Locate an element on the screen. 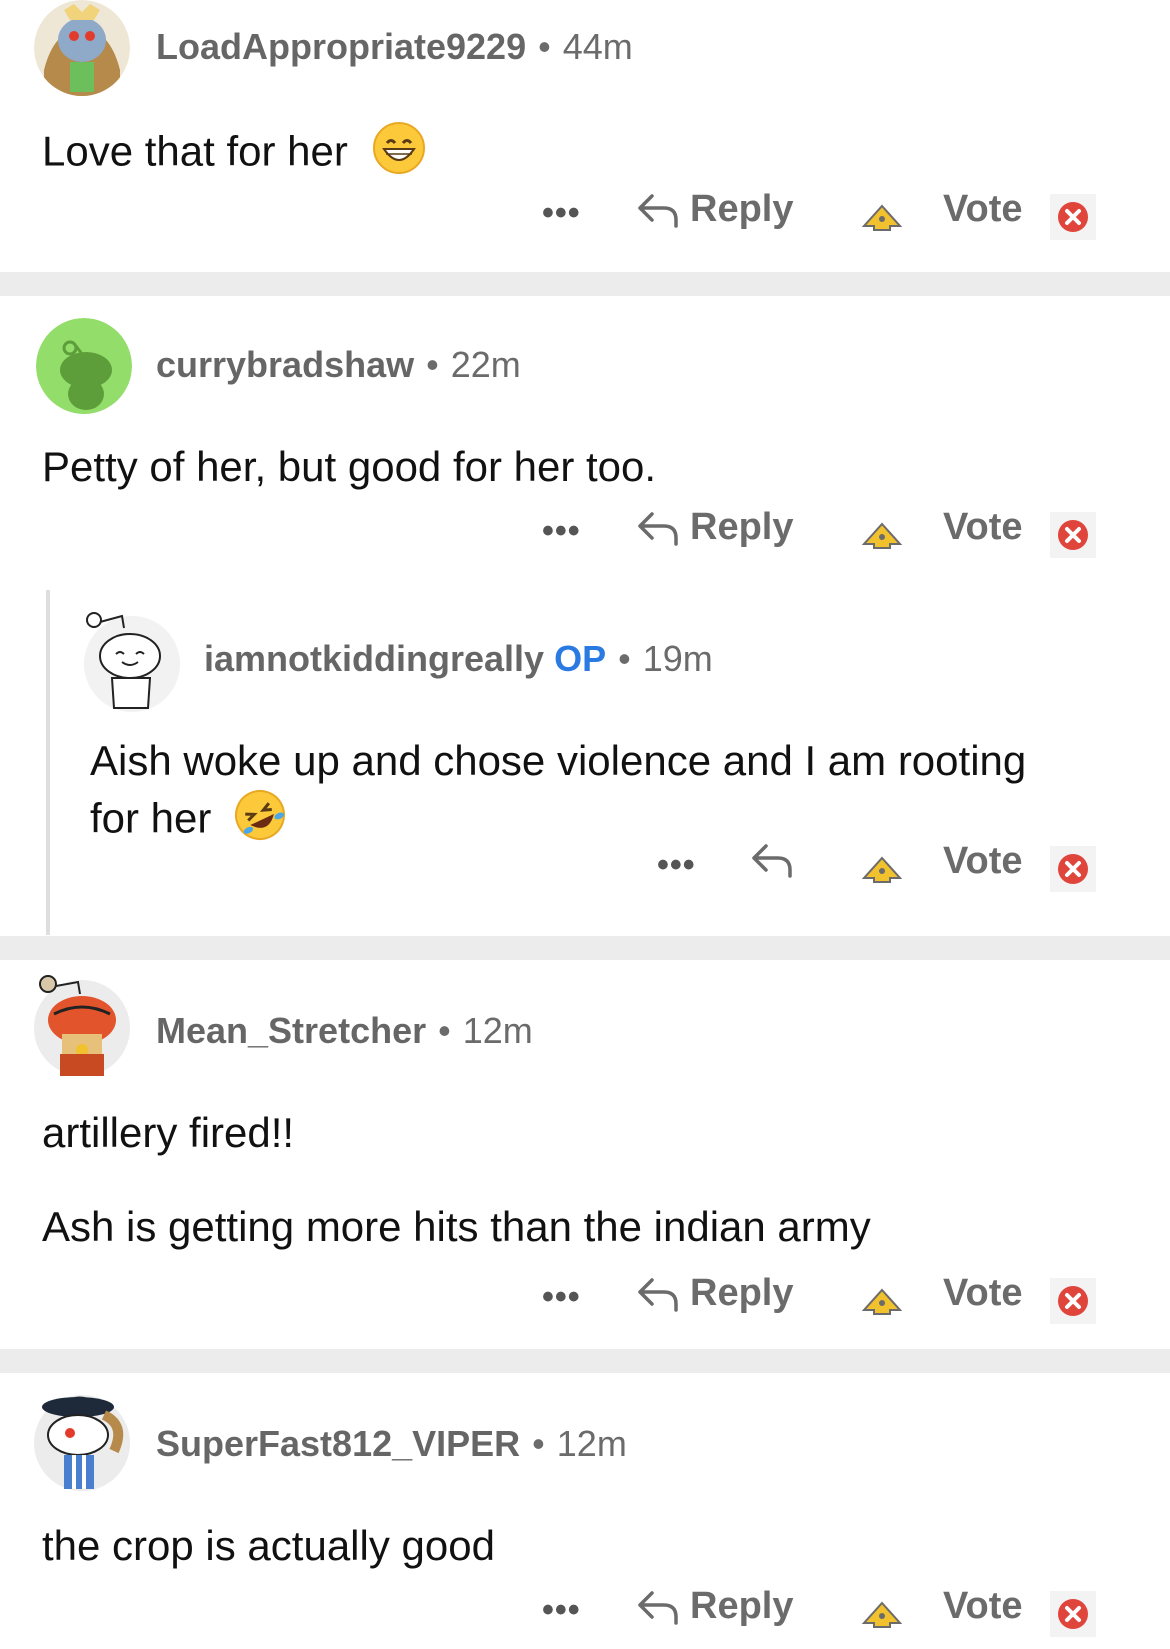  reply-button is located at coordinates (777, 860).